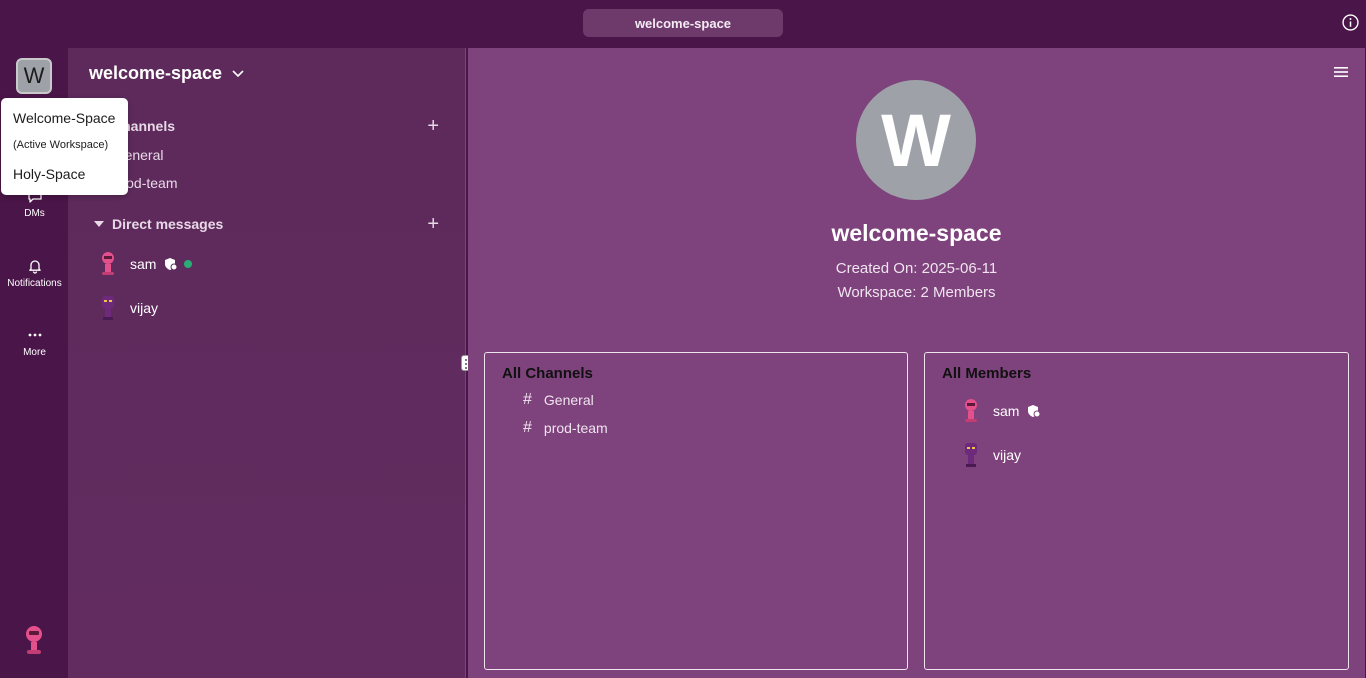 Image resolution: width=1366 pixels, height=678 pixels. What do you see at coordinates (987, 373) in the screenshot?
I see `panel-title: All Members` at bounding box center [987, 373].